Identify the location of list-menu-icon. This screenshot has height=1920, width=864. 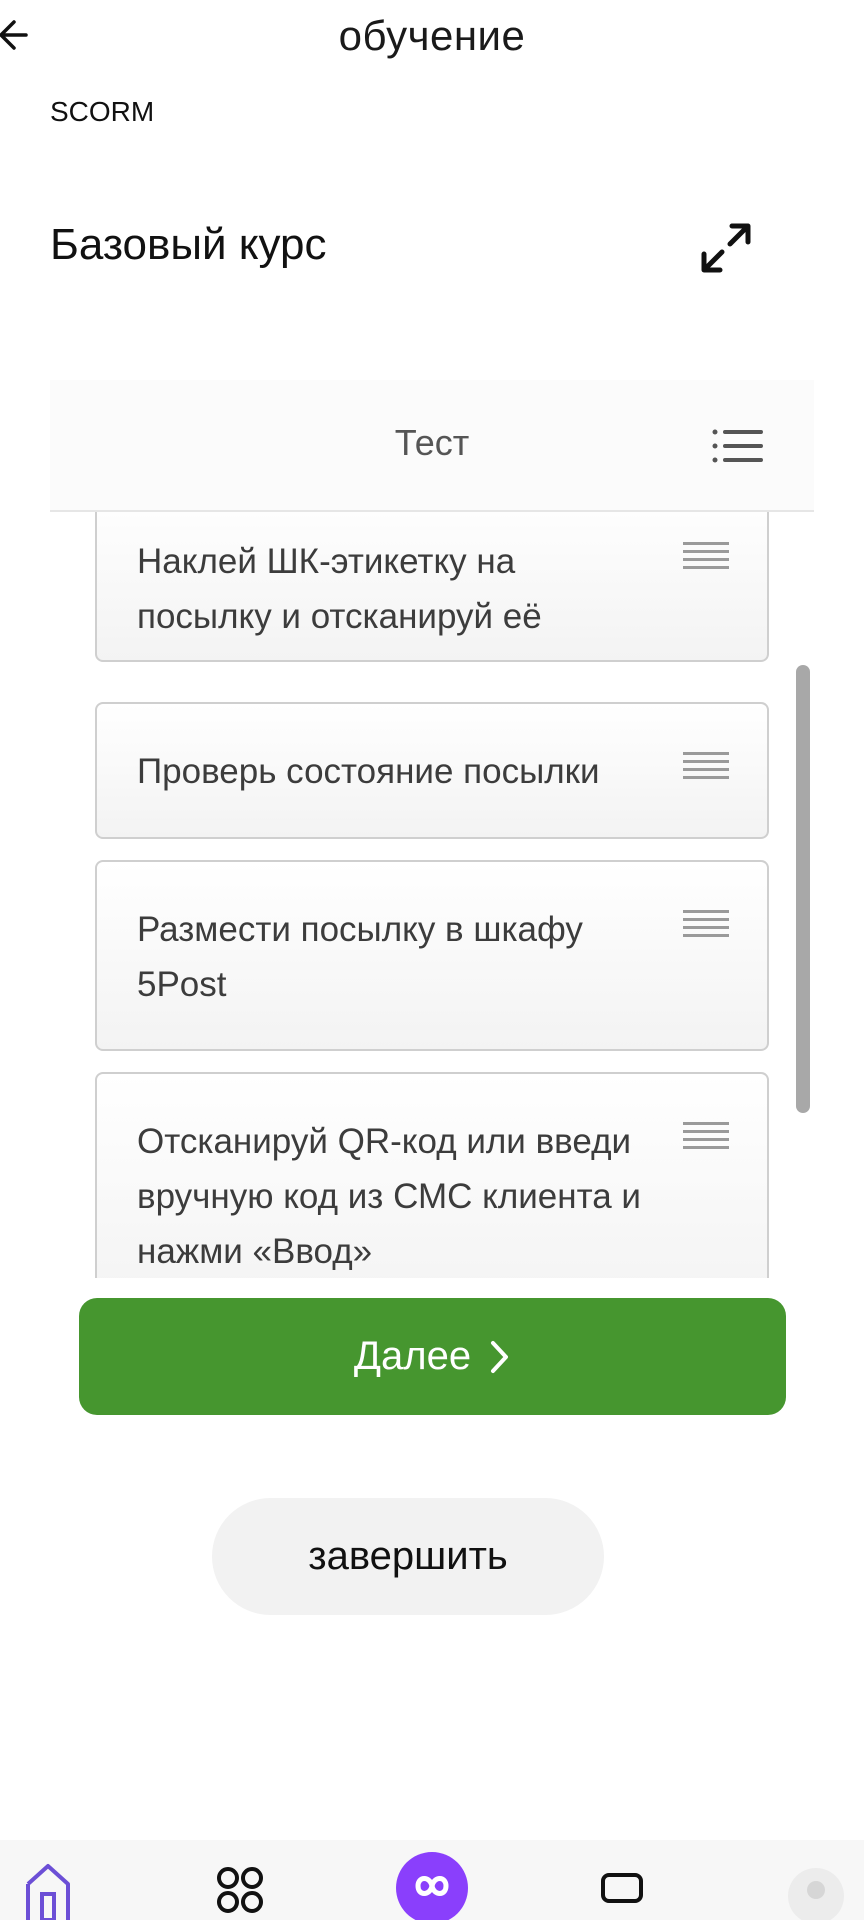
(737, 446).